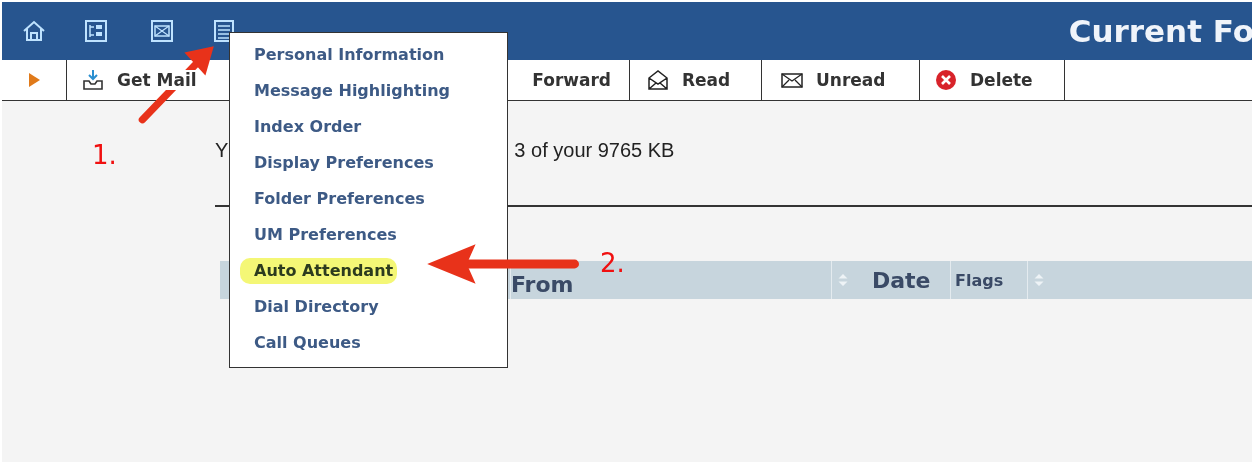 Image resolution: width=1252 pixels, height=462 pixels. I want to click on quota-text: Y, so click(222, 151).